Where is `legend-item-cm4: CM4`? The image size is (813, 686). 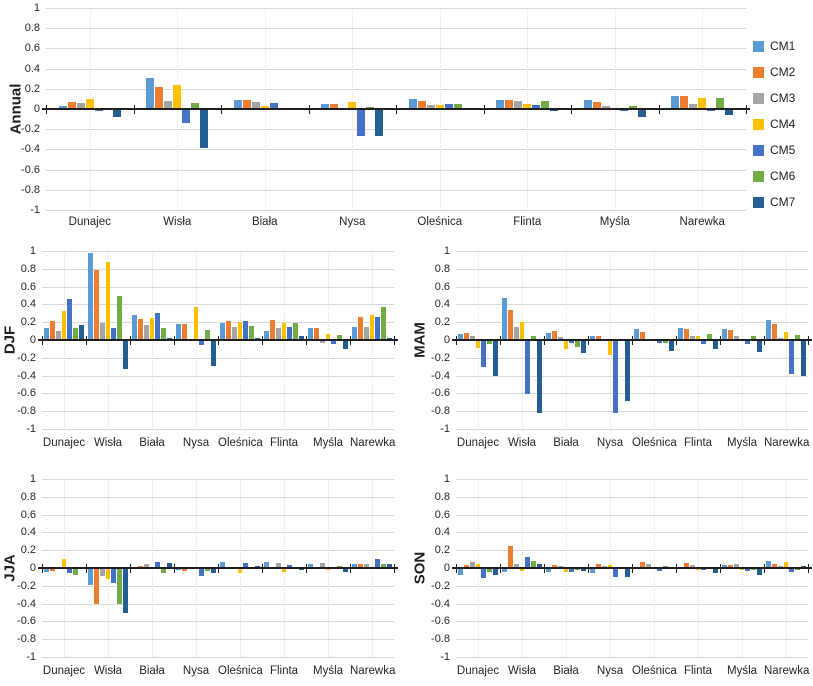
legend-item-cm4: CM4 is located at coordinates (774, 124).